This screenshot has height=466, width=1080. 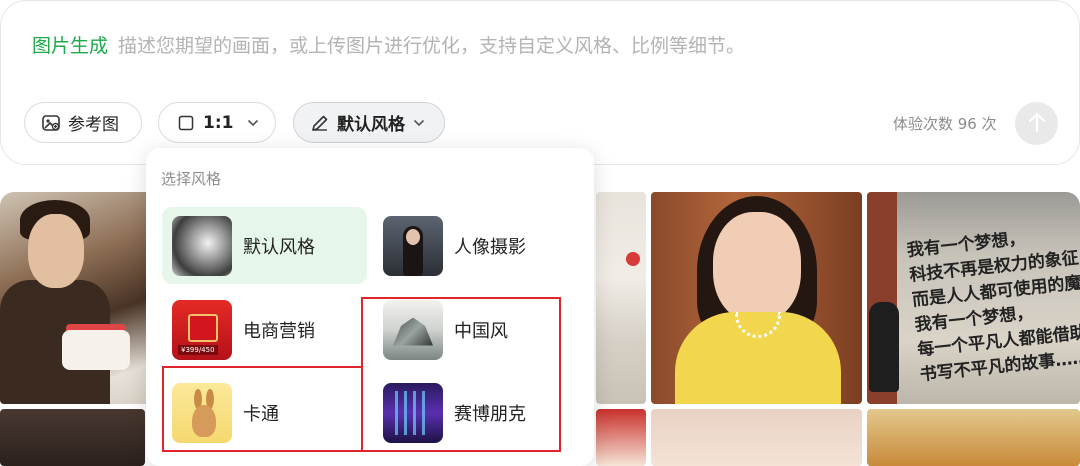 I want to click on pen-icon, so click(x=320, y=123).